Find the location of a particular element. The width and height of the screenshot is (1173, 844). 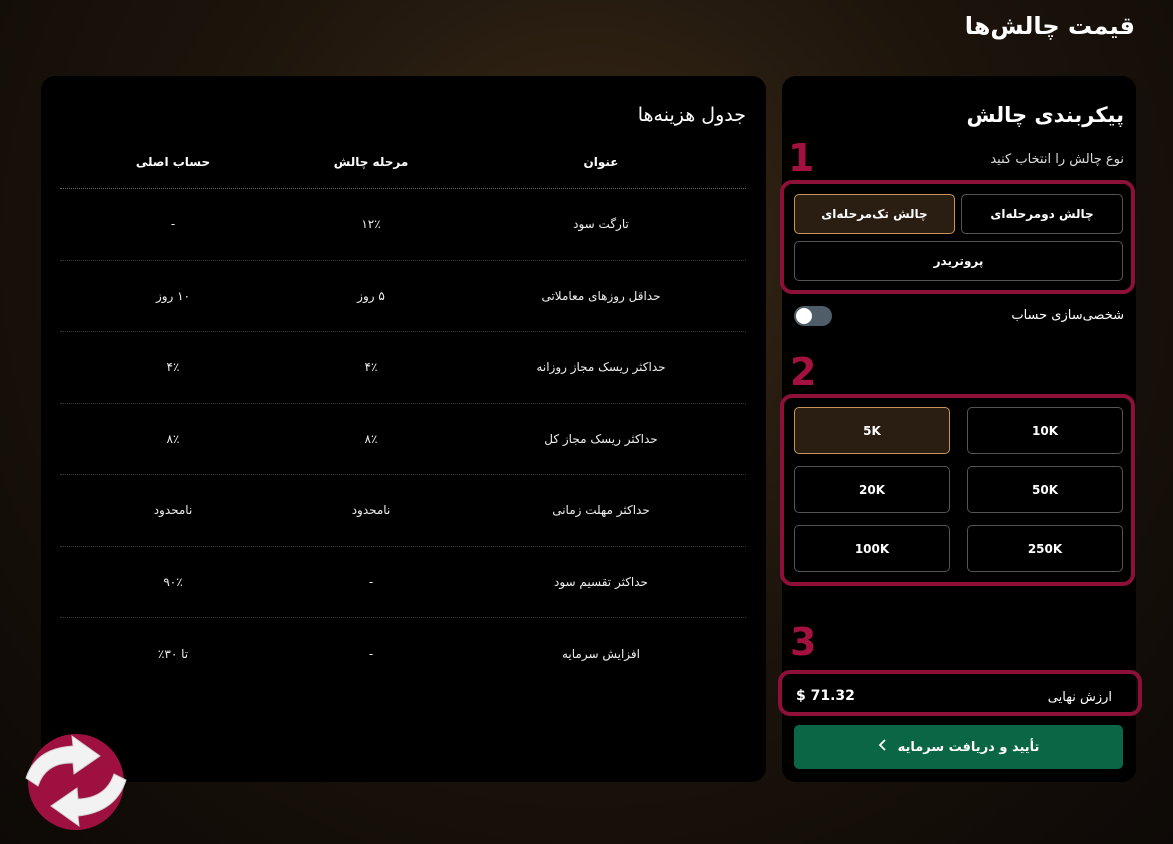

row-real: ۹۰٪ is located at coordinates (173, 581).